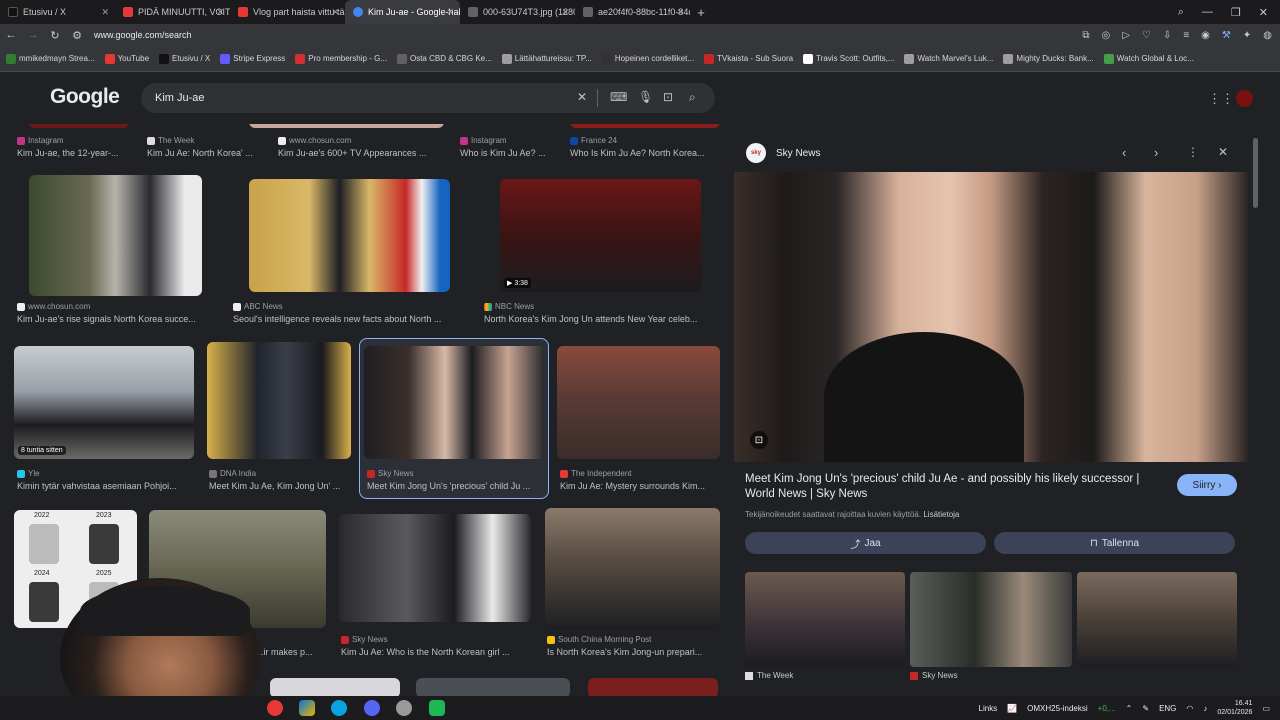  Describe the element at coordinates (798, 153) in the screenshot. I see `preview-source: Sky News` at that location.